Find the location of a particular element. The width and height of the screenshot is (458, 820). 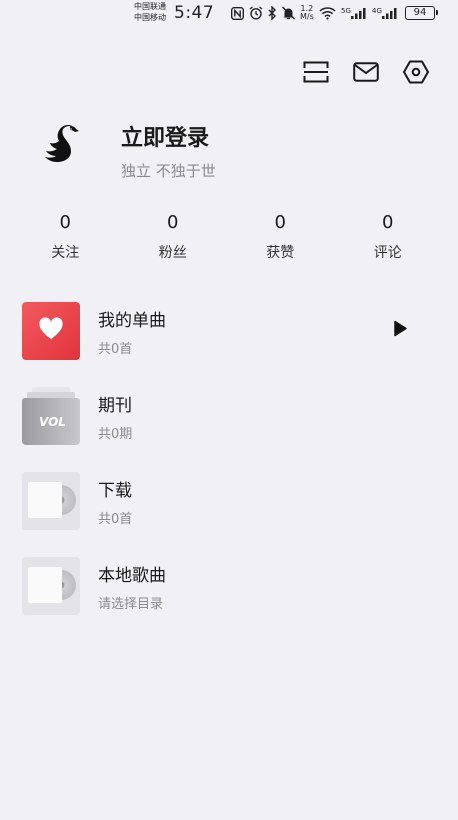

avatar is located at coordinates (61, 147).